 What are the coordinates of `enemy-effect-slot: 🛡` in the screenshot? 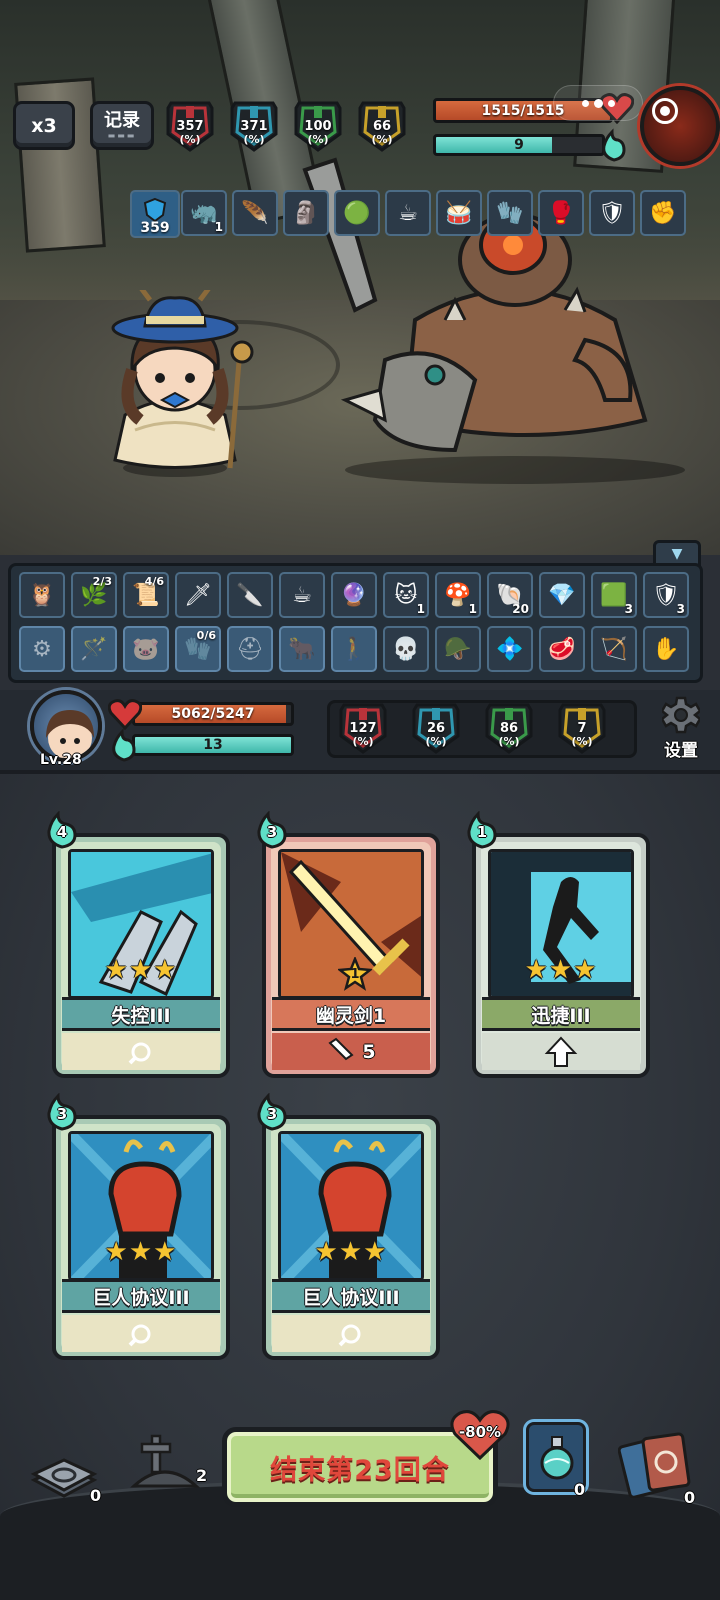 It's located at (612, 213).